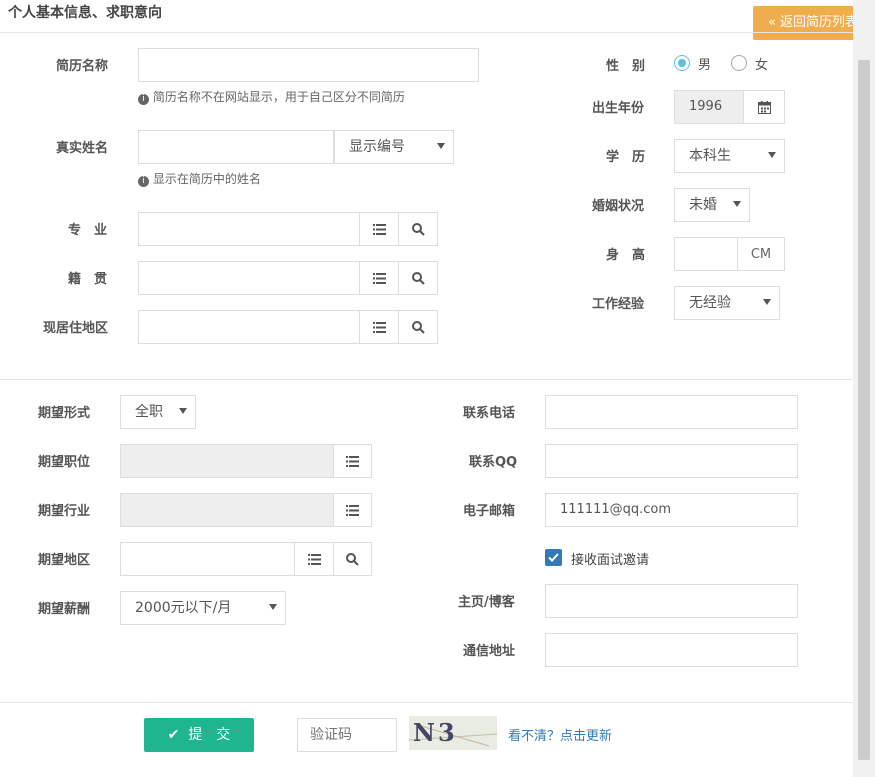 The width and height of the screenshot is (875, 777). I want to click on job-position-list-button, so click(352, 461).